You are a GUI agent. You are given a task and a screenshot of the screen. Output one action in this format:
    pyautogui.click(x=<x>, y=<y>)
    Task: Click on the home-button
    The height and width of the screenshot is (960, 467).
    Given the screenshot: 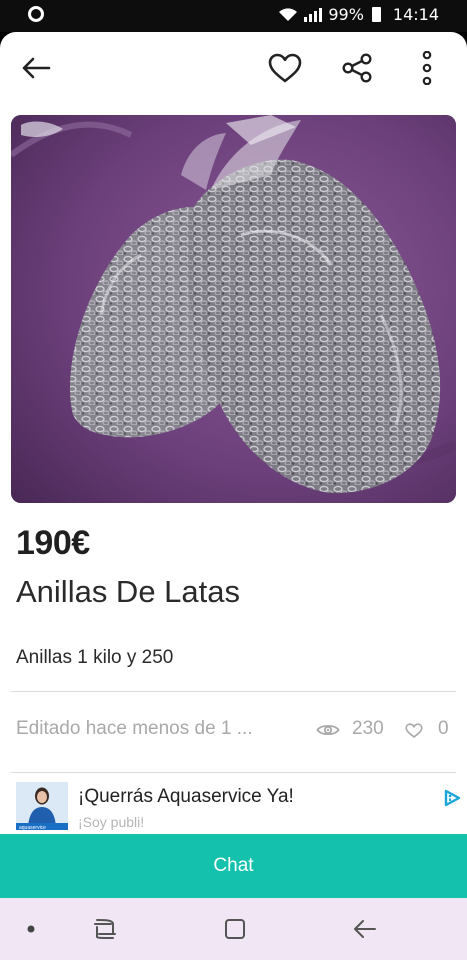 What is the action you would take?
    pyautogui.click(x=235, y=929)
    